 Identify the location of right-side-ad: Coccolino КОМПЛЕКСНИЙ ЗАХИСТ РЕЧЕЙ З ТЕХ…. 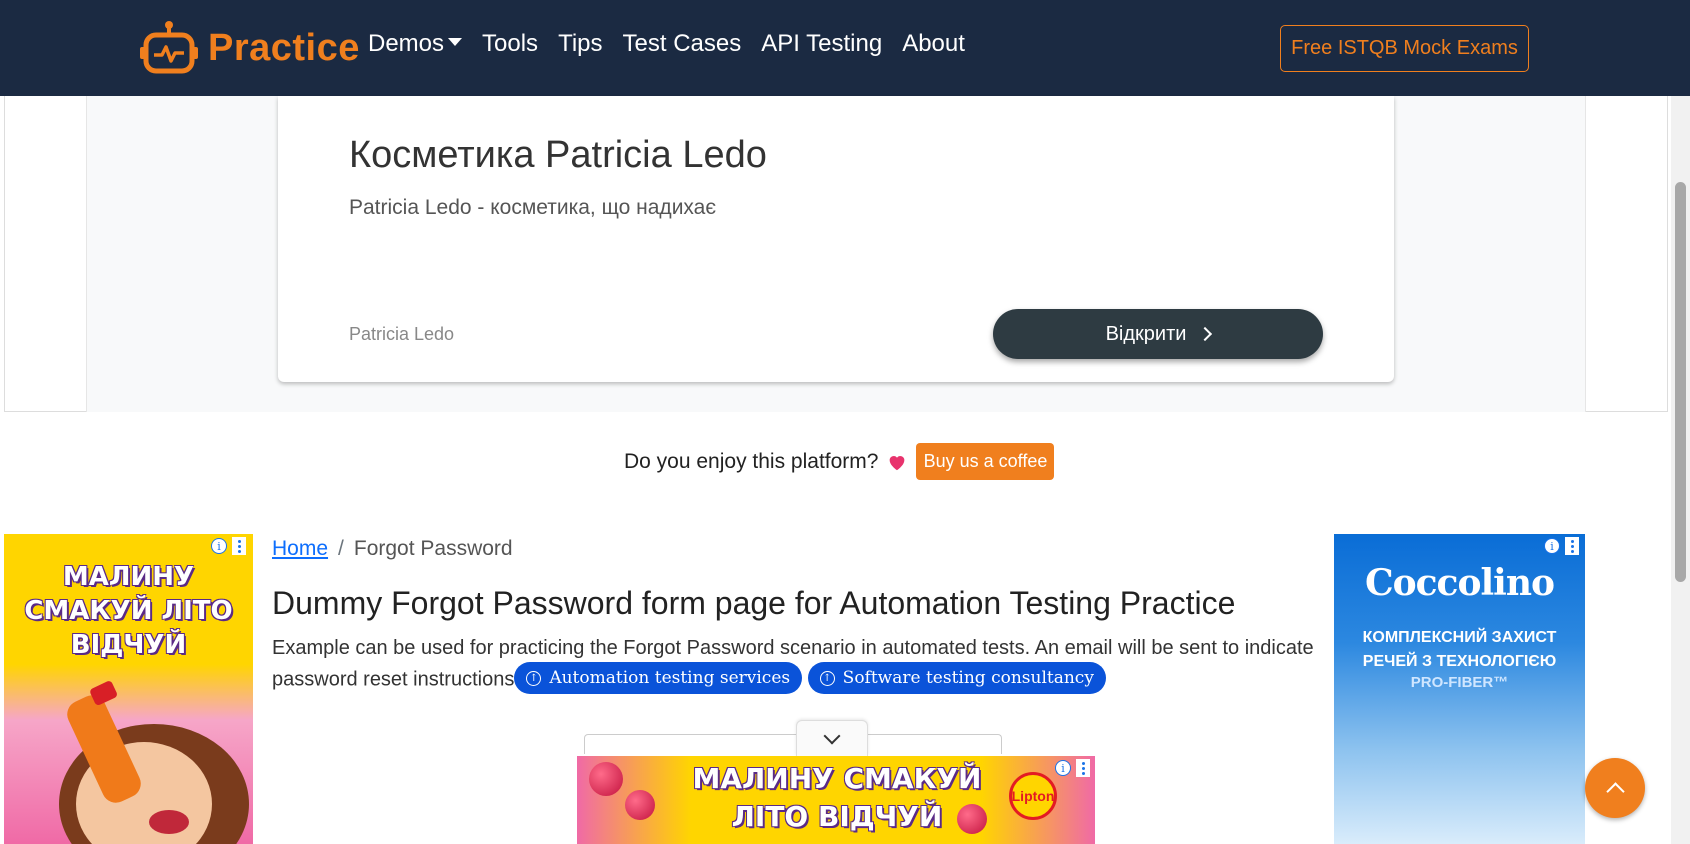
(1459, 689).